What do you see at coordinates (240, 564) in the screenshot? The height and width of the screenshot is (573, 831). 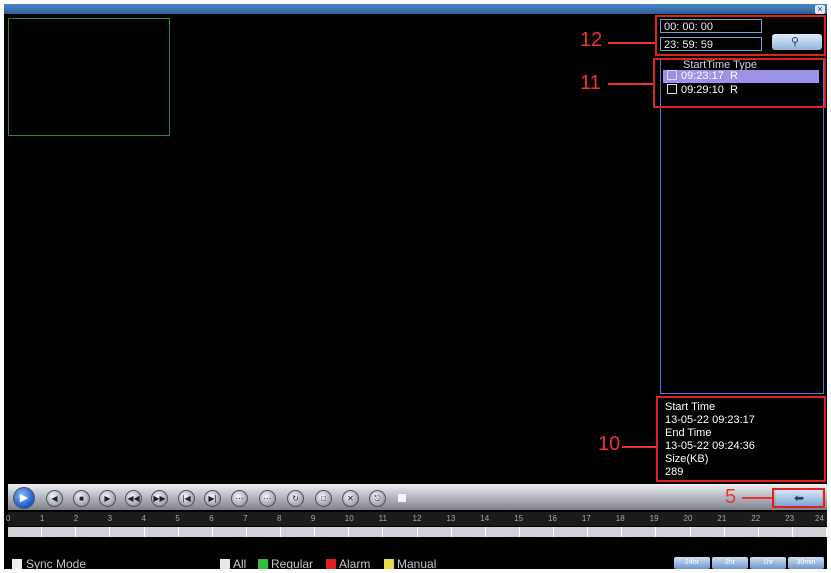 I see `legend-all-label: All` at bounding box center [240, 564].